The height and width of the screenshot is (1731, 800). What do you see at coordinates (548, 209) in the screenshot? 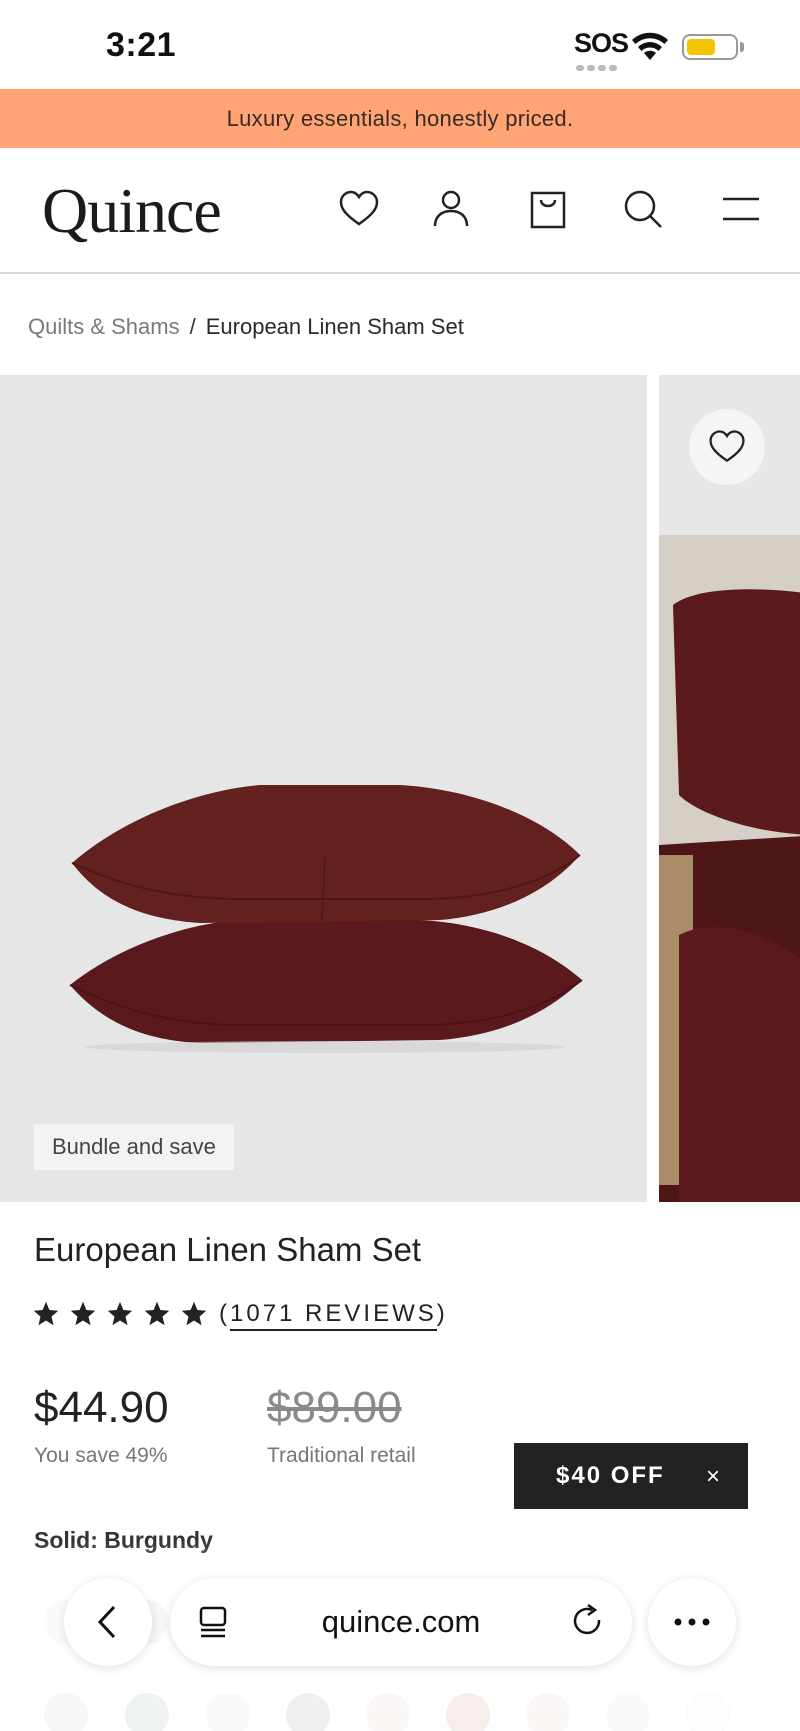
I see `bag-icon` at bounding box center [548, 209].